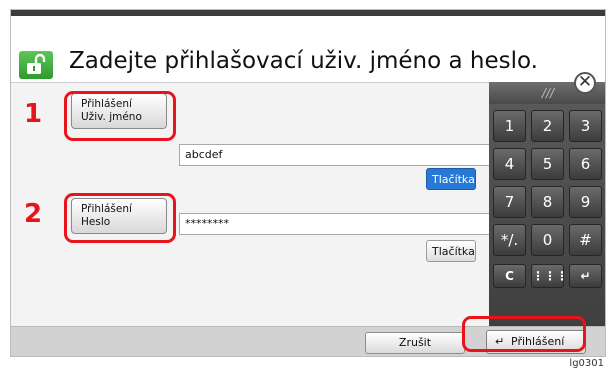  I want to click on keypad-grid-icon: ⋮⋮⋮, so click(549, 276).